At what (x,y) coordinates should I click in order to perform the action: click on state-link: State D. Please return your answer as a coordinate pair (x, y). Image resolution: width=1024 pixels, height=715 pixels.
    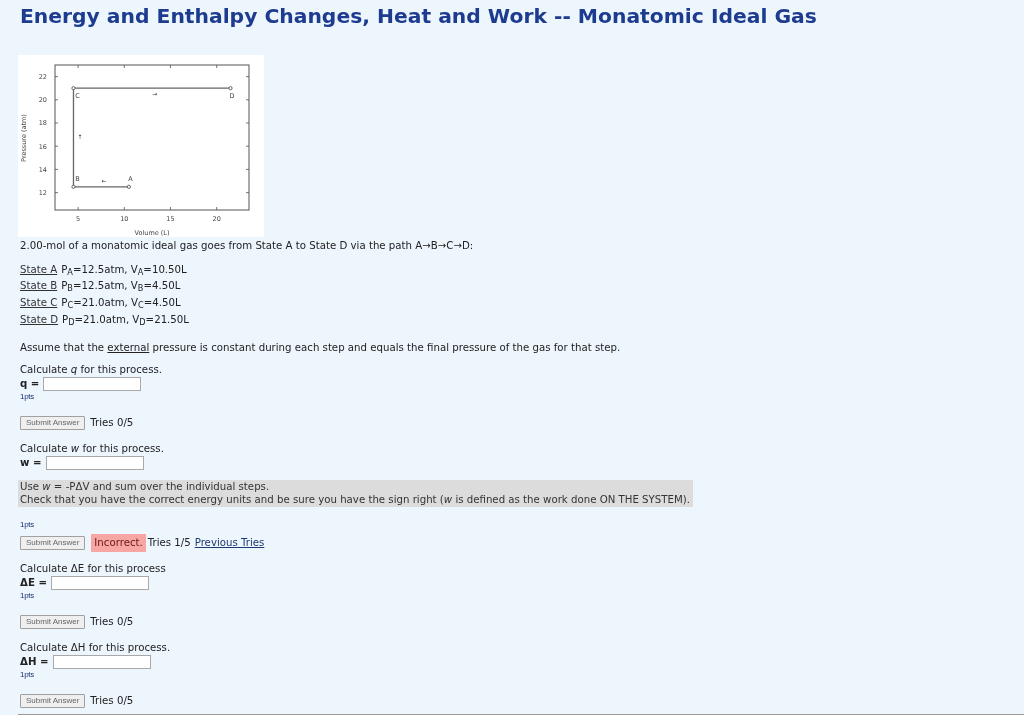
    Looking at the image, I should click on (39, 319).